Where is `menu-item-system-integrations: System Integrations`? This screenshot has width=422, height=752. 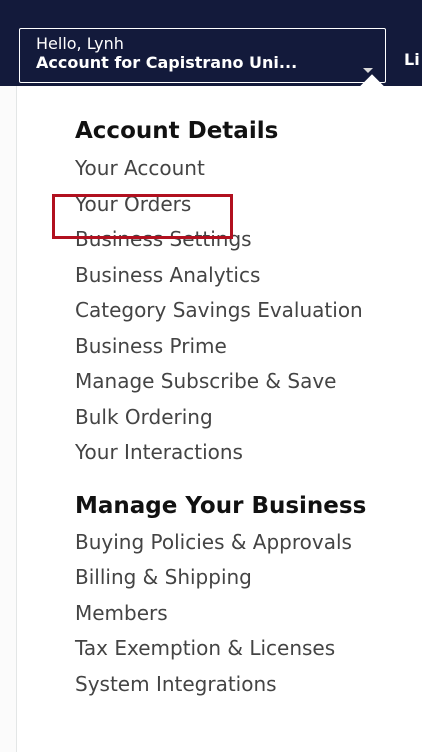 menu-item-system-integrations: System Integrations is located at coordinates (245, 686).